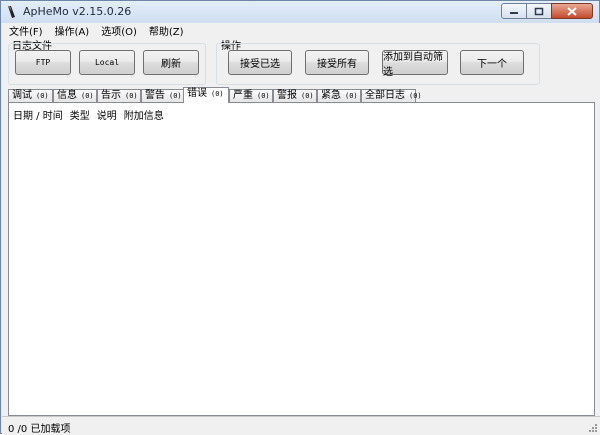  I want to click on add-to-autofilter-button: 添加到自动筛选, so click(415, 64).